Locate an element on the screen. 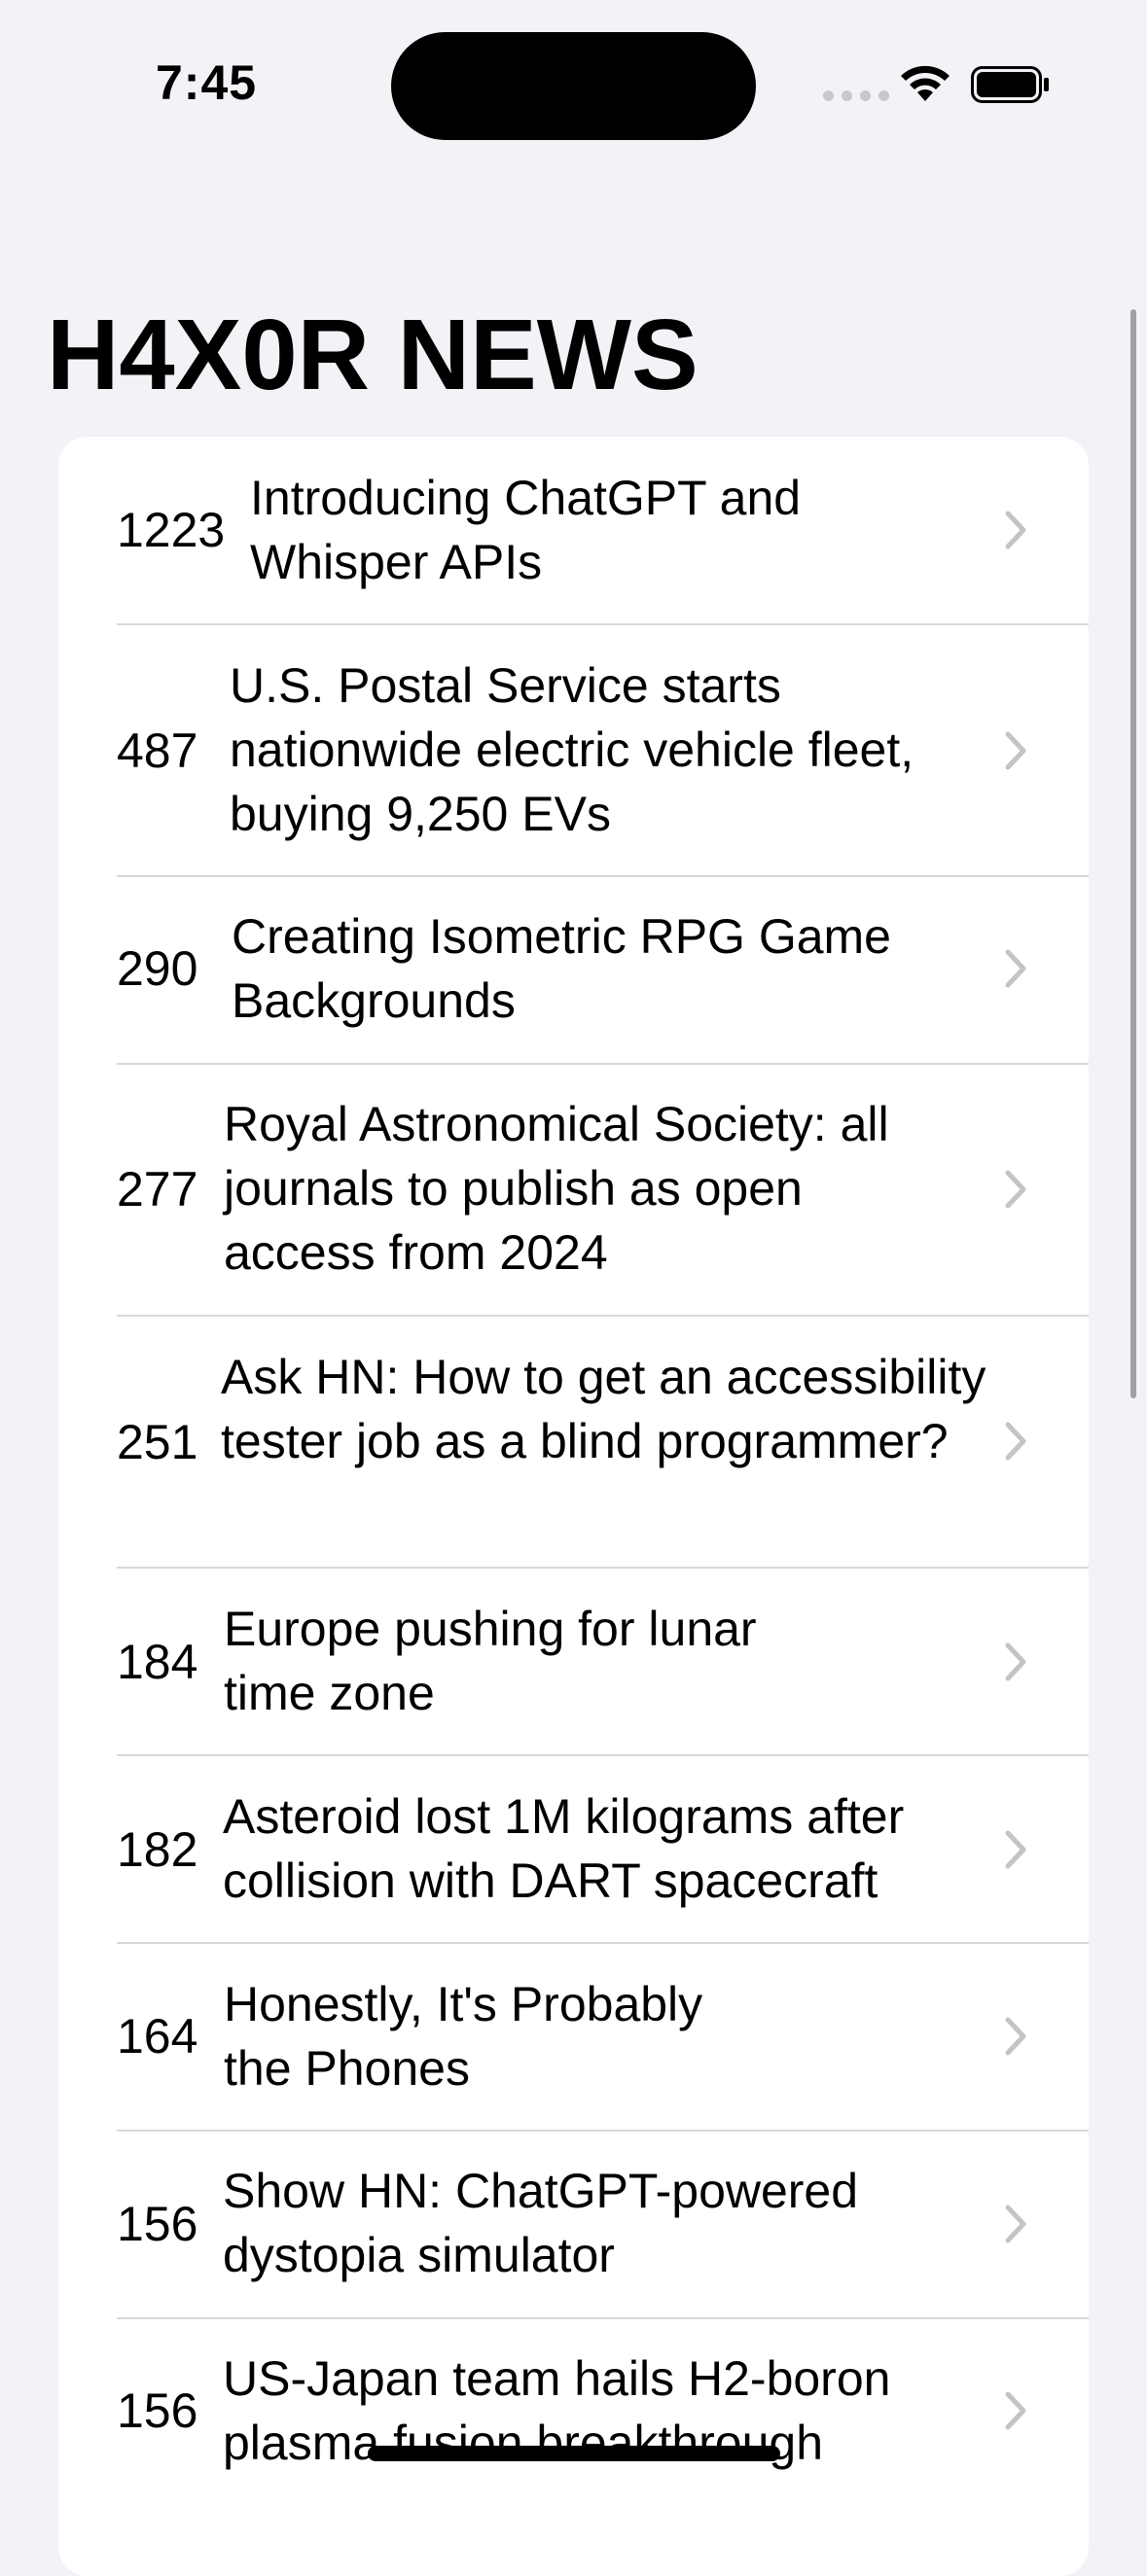 The width and height of the screenshot is (1147, 2576). story-row: 164 Honestly, It's Probably the Phones is located at coordinates (573, 2038).